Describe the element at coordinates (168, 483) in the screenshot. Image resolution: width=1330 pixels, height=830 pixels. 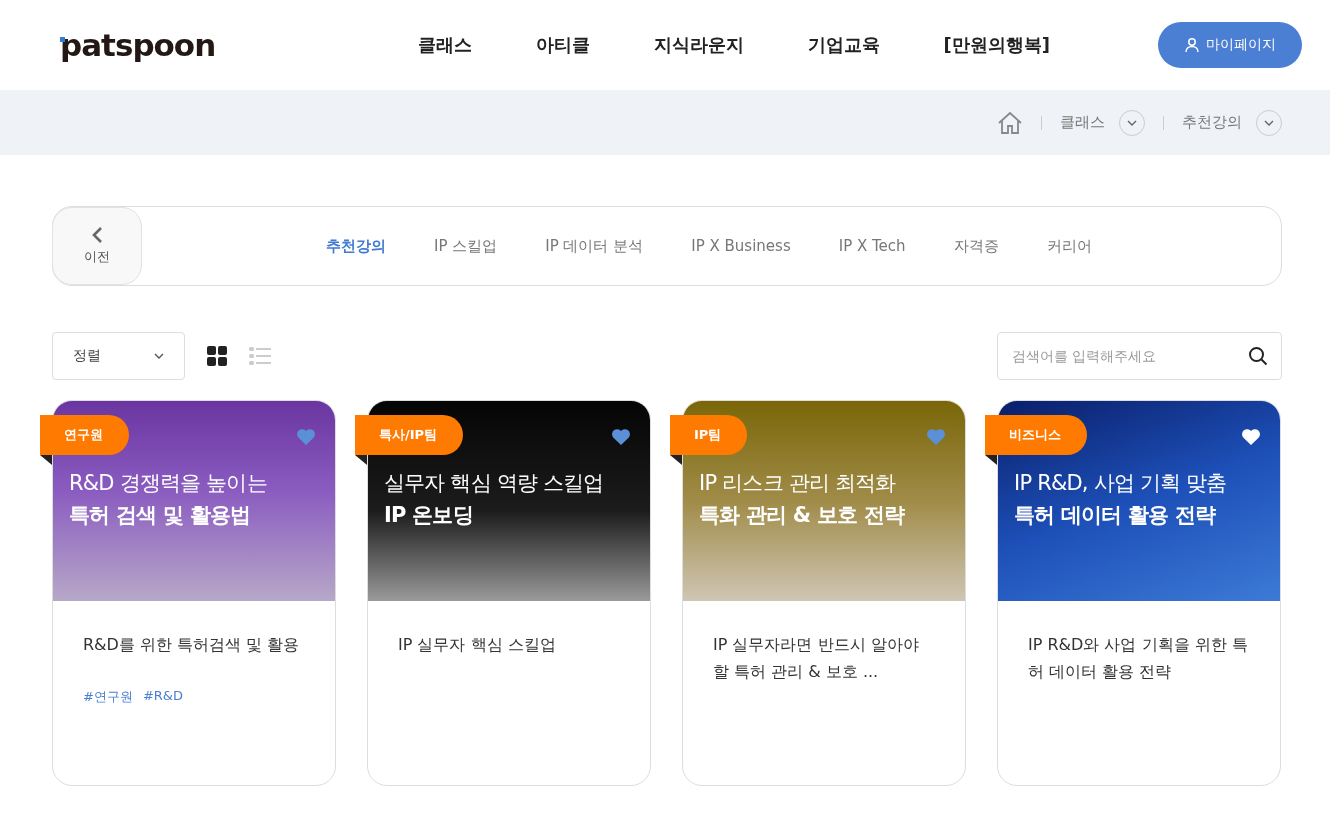
I see `thumbnail-title: R&D 경쟁력을 높이는` at that location.